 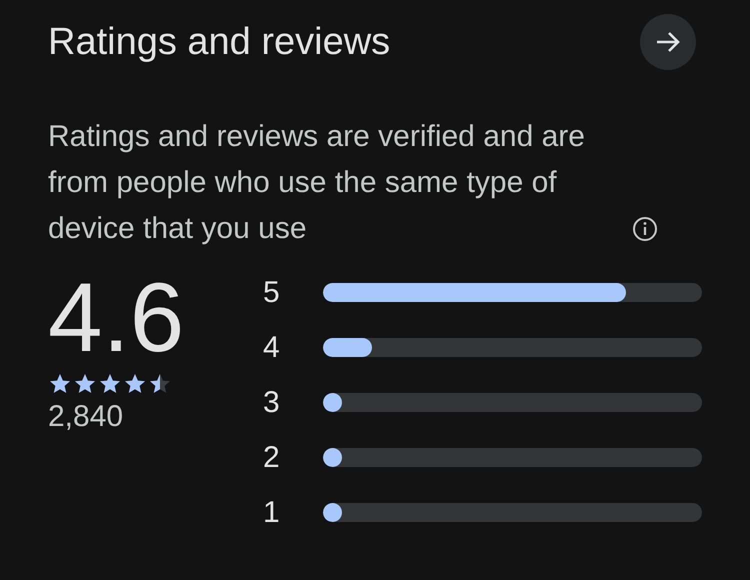 What do you see at coordinates (271, 347) in the screenshot?
I see `star-level-label: 4` at bounding box center [271, 347].